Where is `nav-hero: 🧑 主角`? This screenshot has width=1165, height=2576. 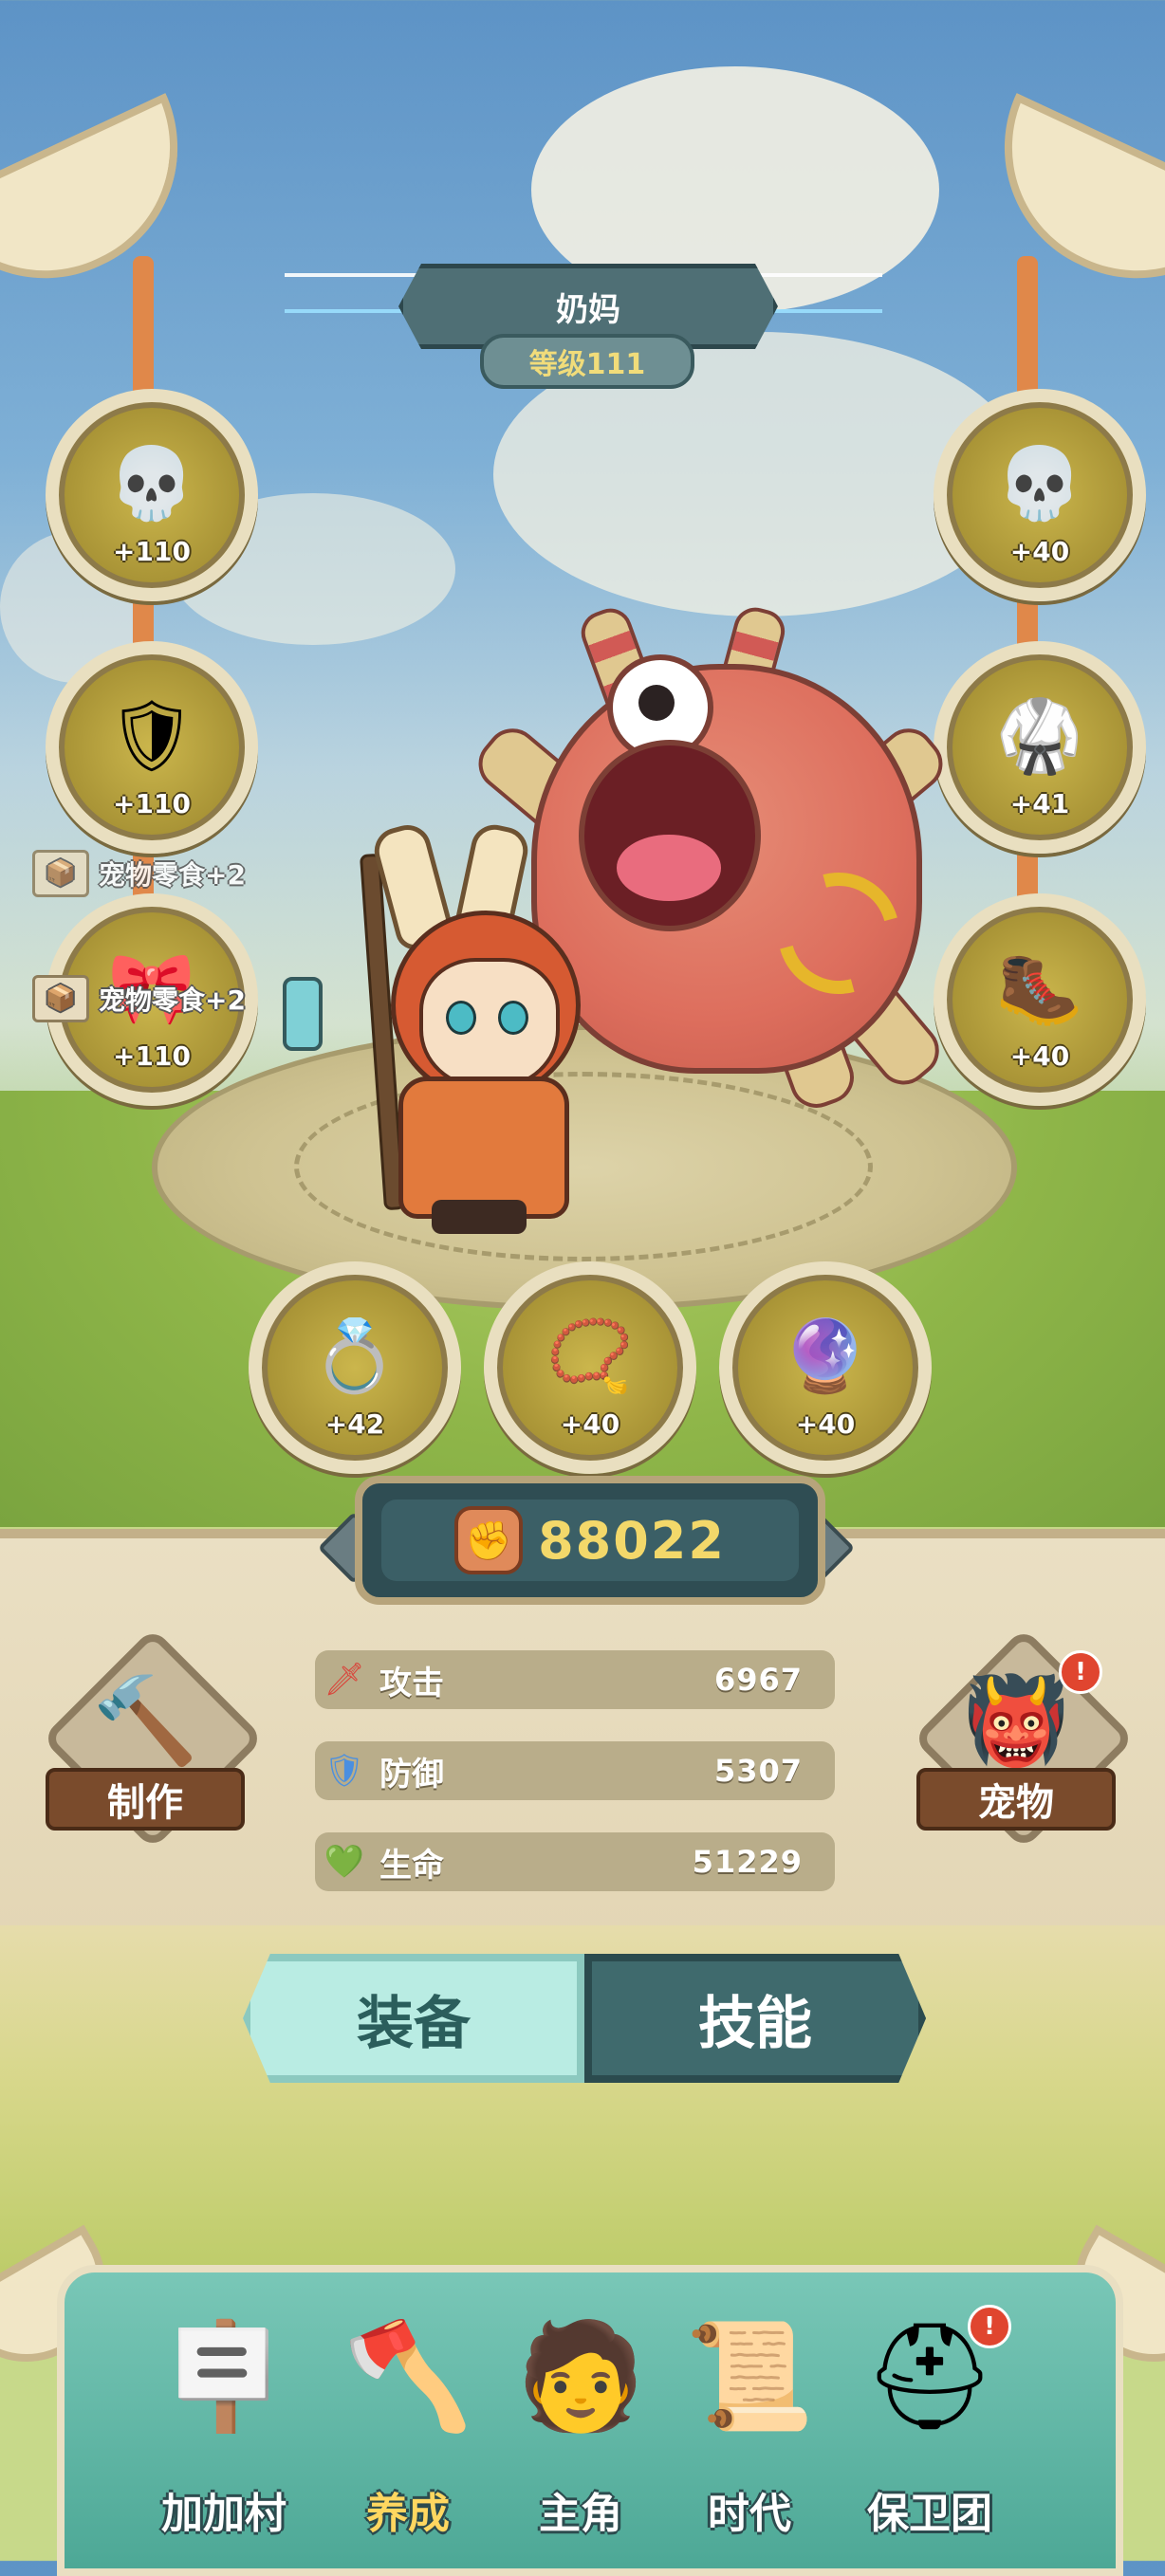 nav-hero: 🧑 主角 is located at coordinates (580, 2433).